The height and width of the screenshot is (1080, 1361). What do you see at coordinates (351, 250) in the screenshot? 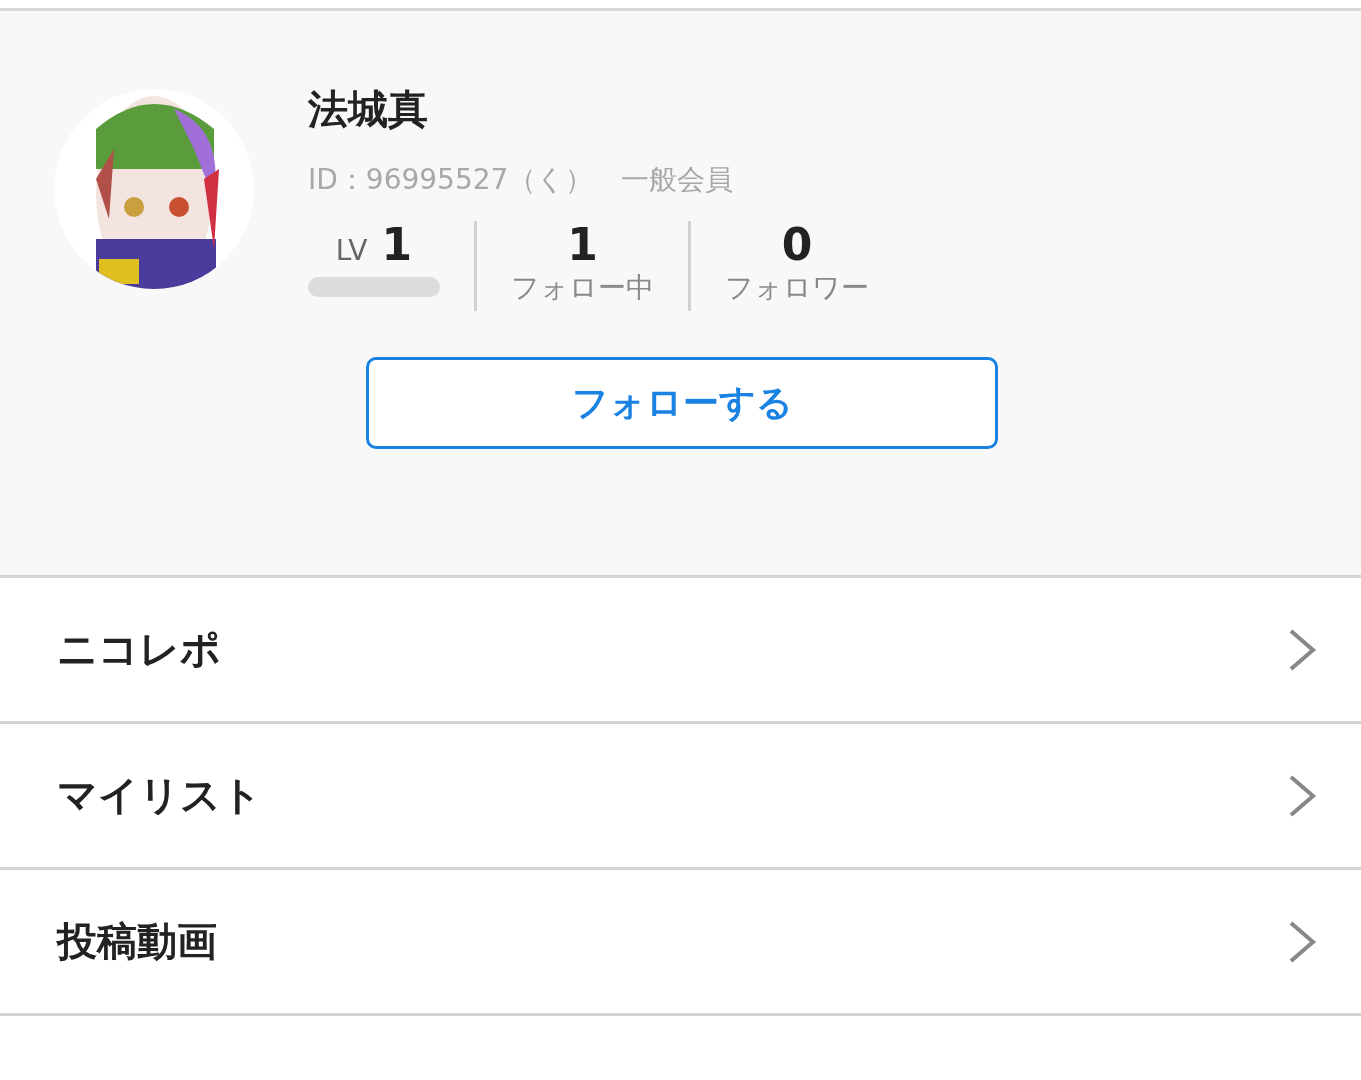
I see `level-label: LV` at bounding box center [351, 250].